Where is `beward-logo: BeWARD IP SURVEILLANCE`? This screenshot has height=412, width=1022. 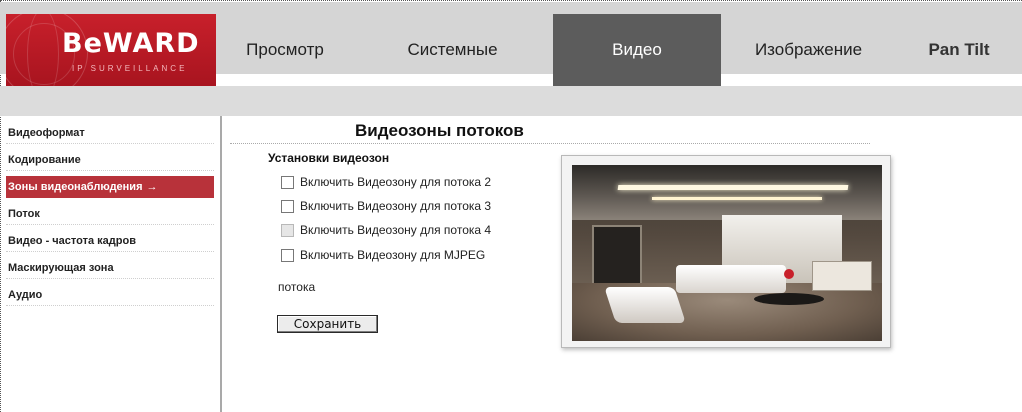
beward-logo: BeWARD IP SURVEILLANCE is located at coordinates (111, 50).